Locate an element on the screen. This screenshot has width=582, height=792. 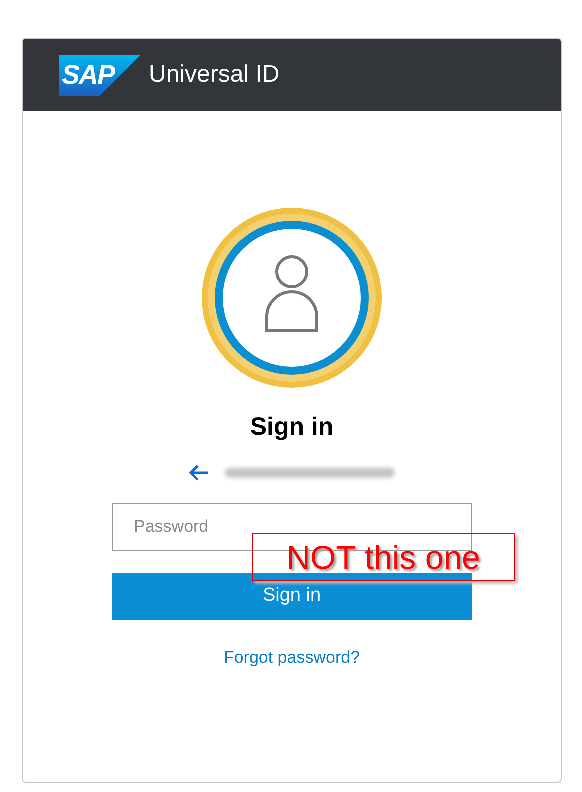
sign-in-button: Sign in is located at coordinates (292, 596).